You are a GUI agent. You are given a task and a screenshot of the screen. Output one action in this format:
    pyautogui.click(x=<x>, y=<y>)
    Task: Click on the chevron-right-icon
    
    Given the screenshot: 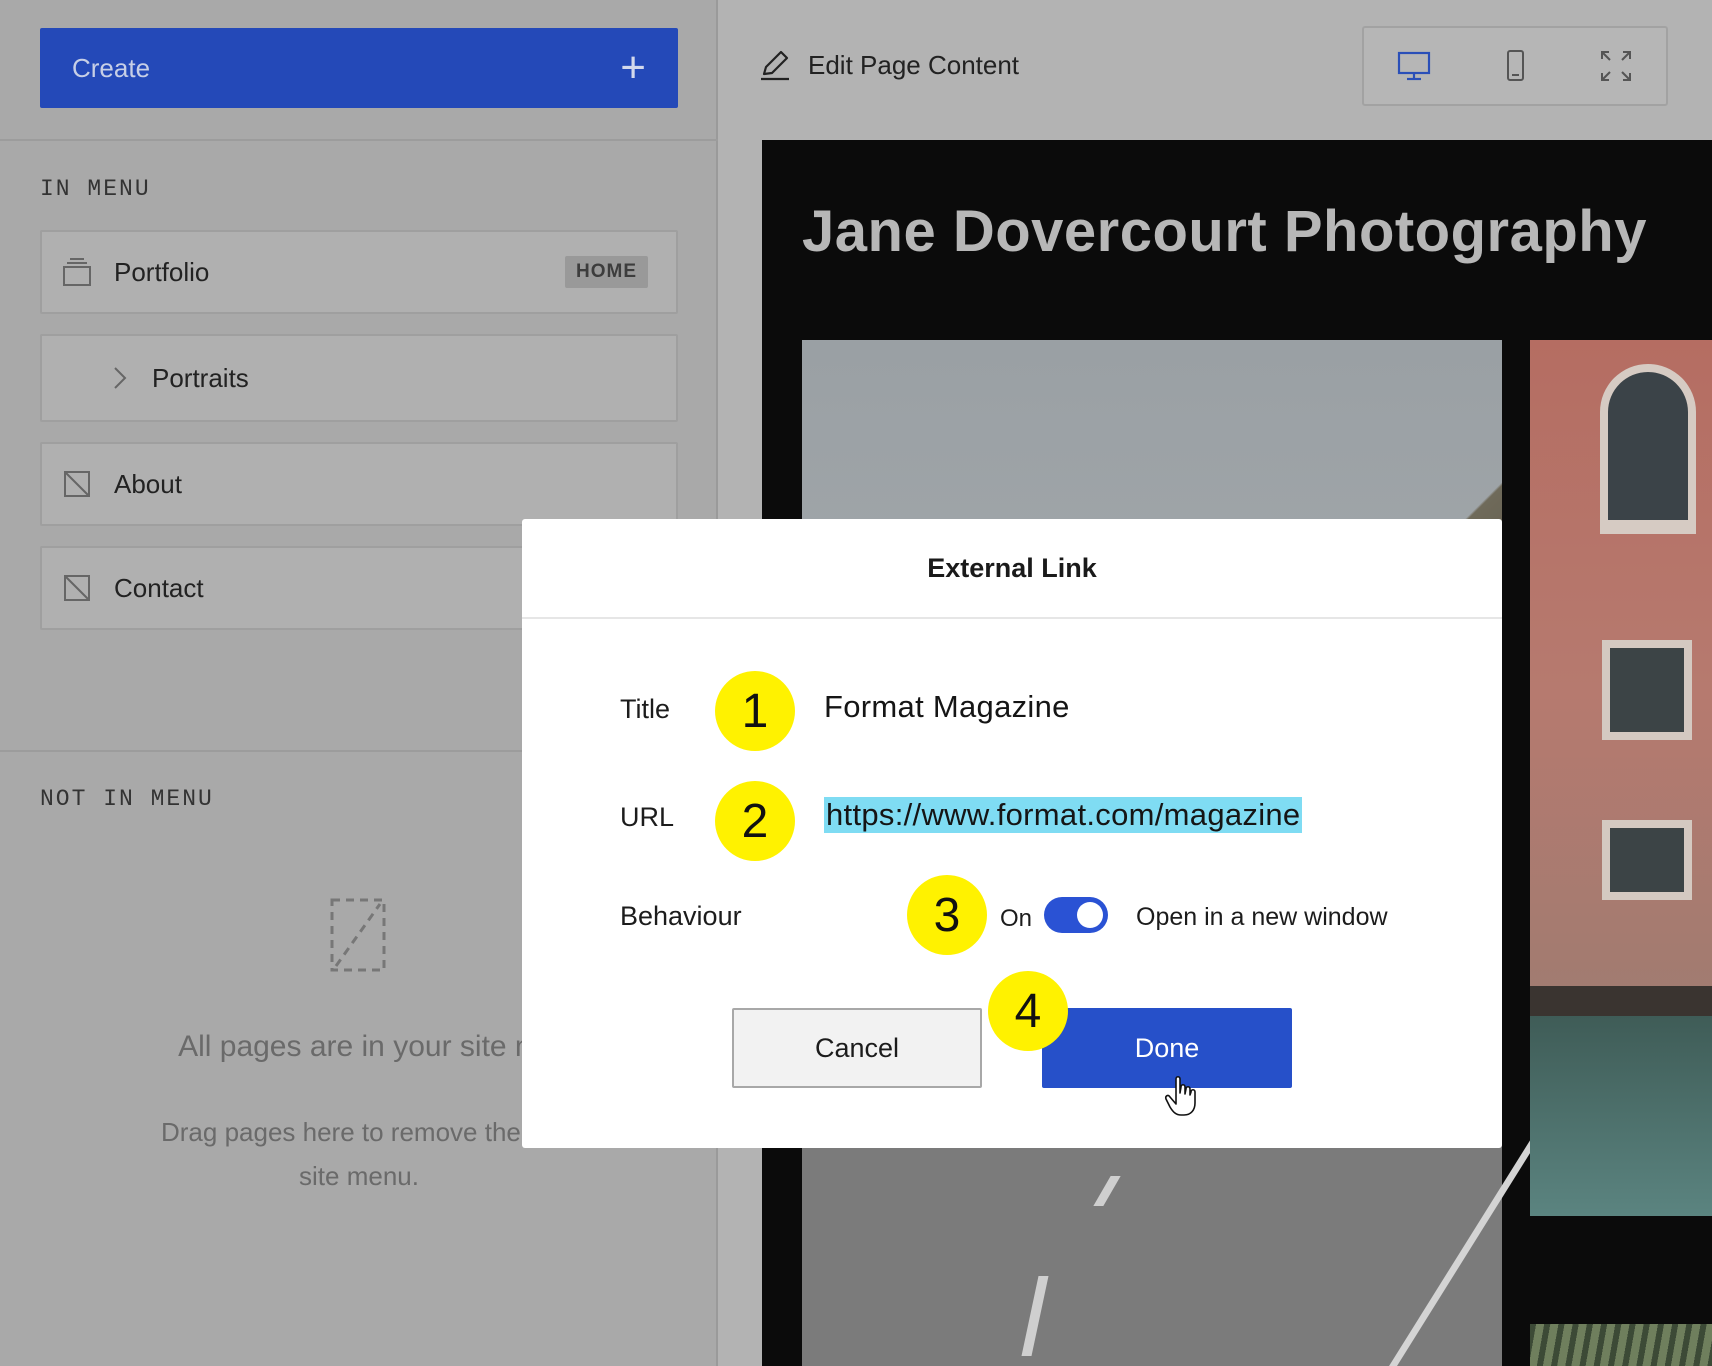 What is the action you would take?
    pyautogui.click(x=120, y=378)
    